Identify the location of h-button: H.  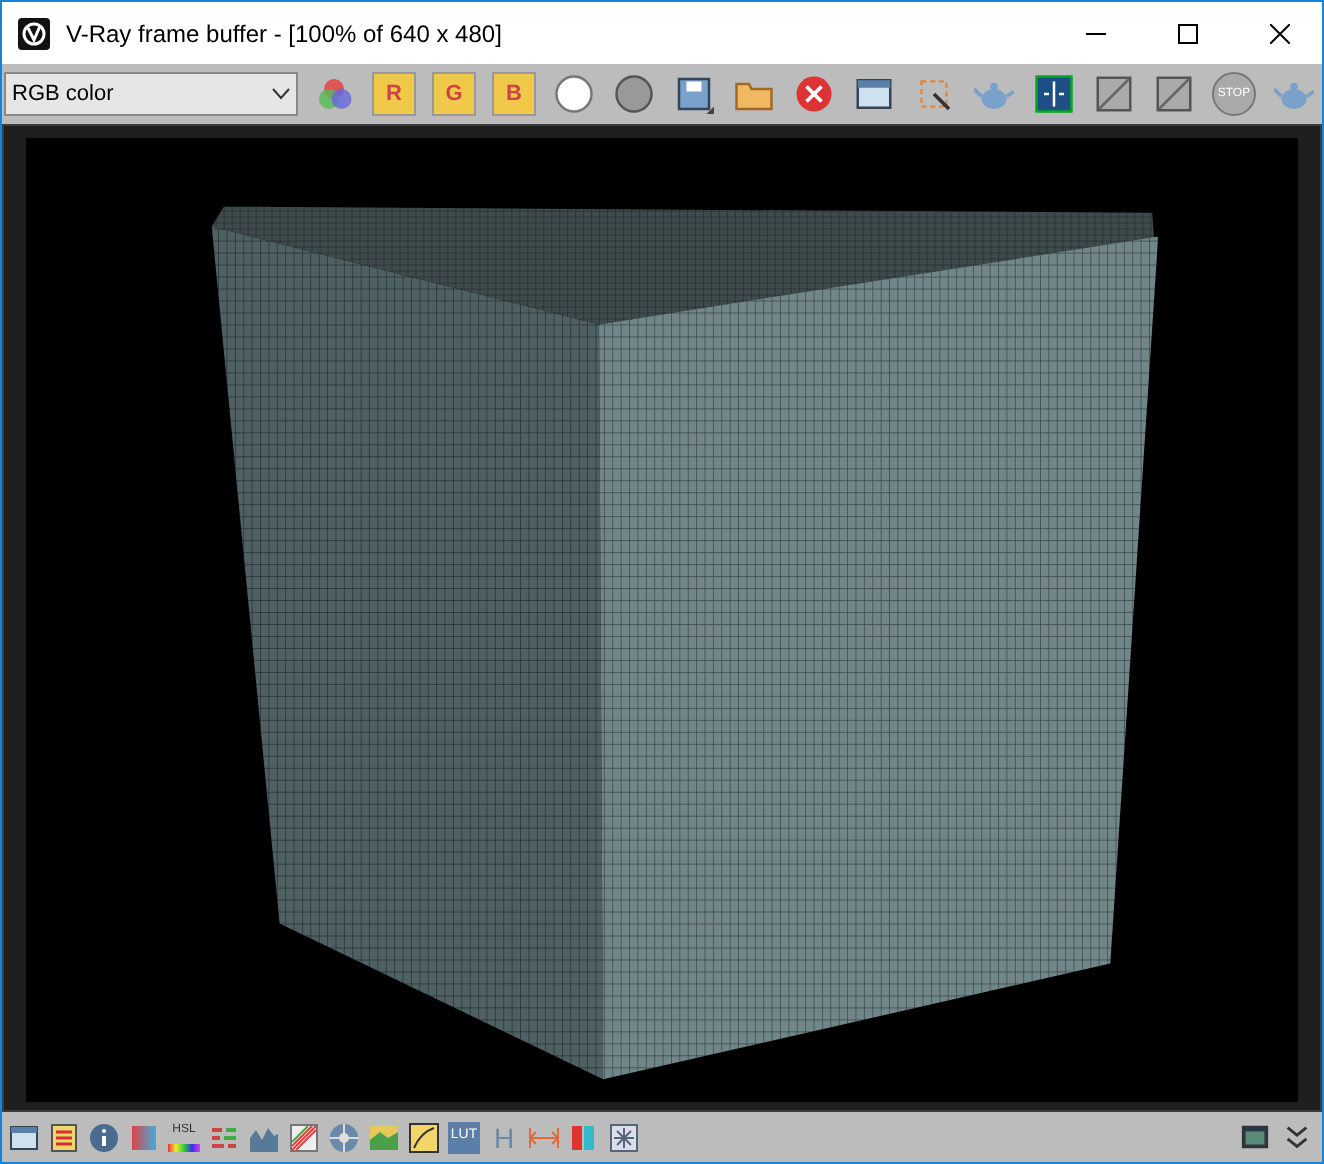
(504, 1137).